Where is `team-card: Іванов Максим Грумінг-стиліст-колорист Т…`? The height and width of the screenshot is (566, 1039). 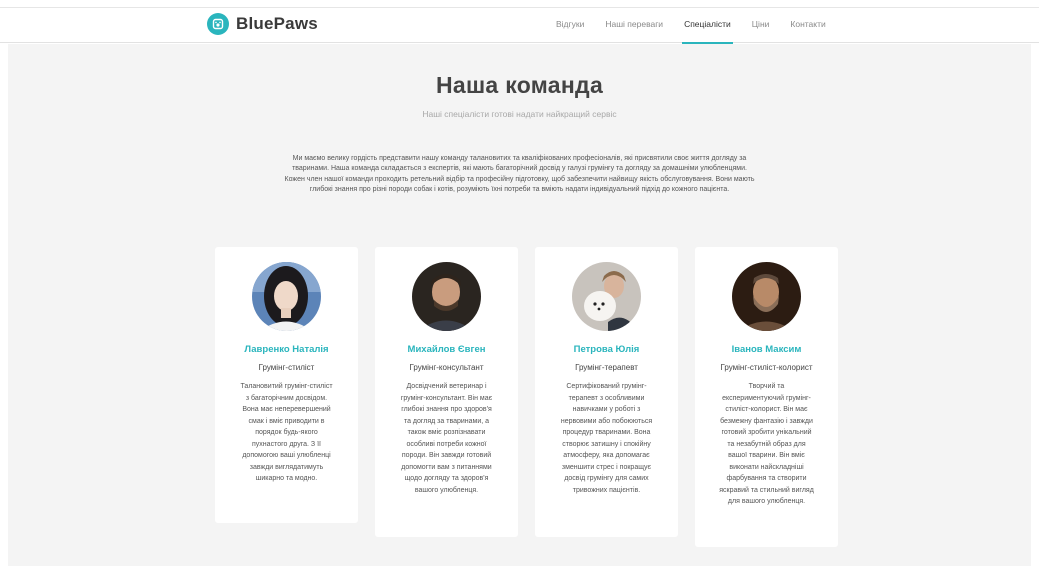
team-card: Іванов Максим Грумінг-стиліст-колорист Т… is located at coordinates (766, 397).